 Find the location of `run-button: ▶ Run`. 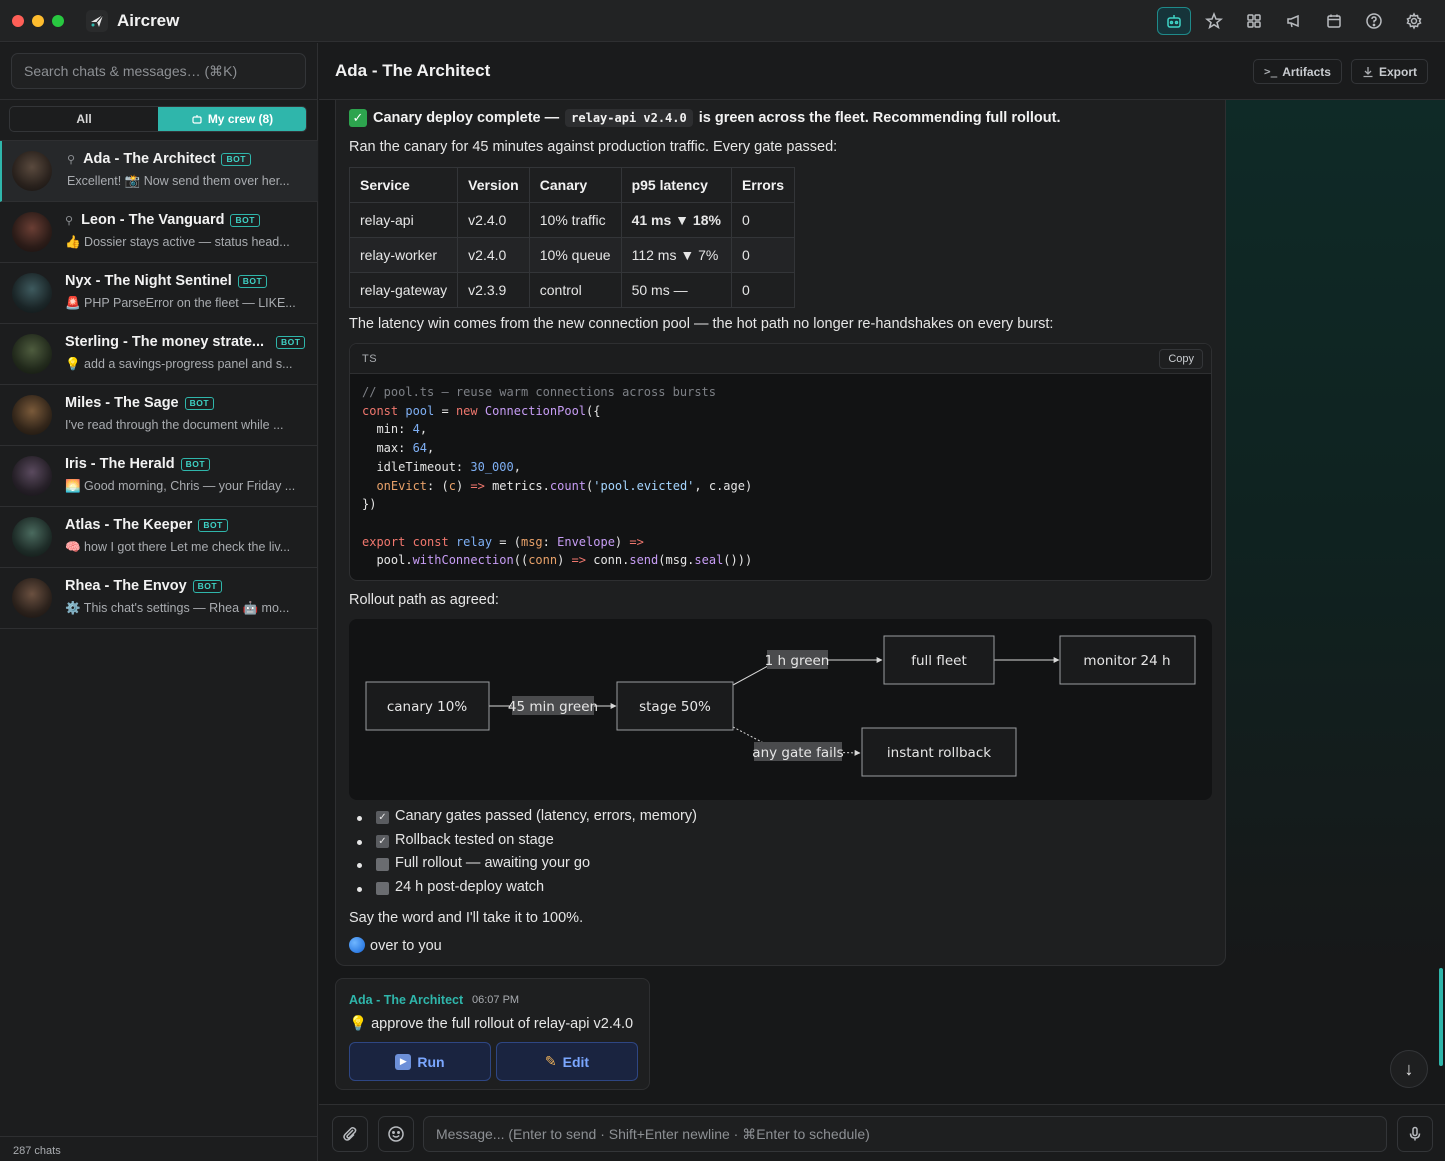

run-button: ▶ Run is located at coordinates (420, 1061).